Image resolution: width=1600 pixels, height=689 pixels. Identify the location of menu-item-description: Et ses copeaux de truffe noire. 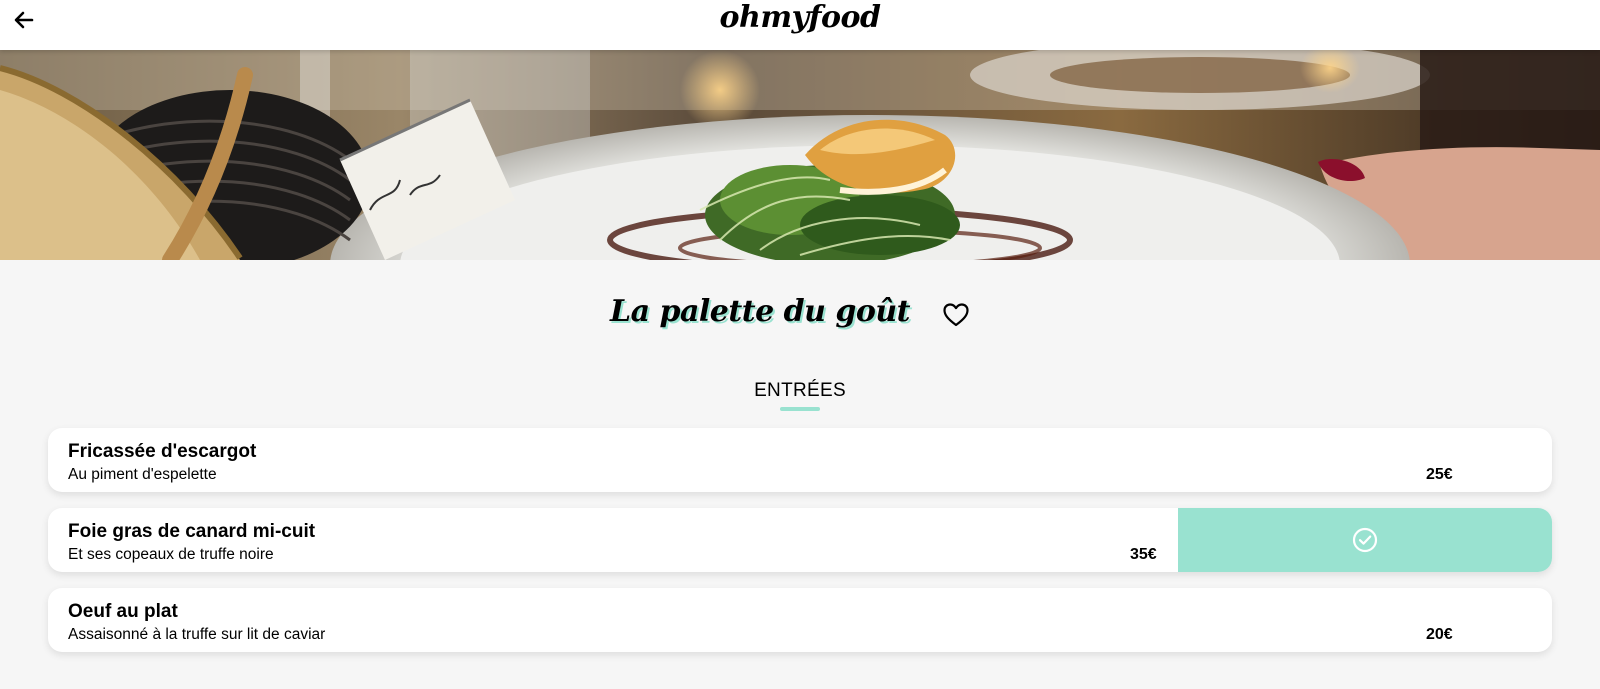
(171, 554).